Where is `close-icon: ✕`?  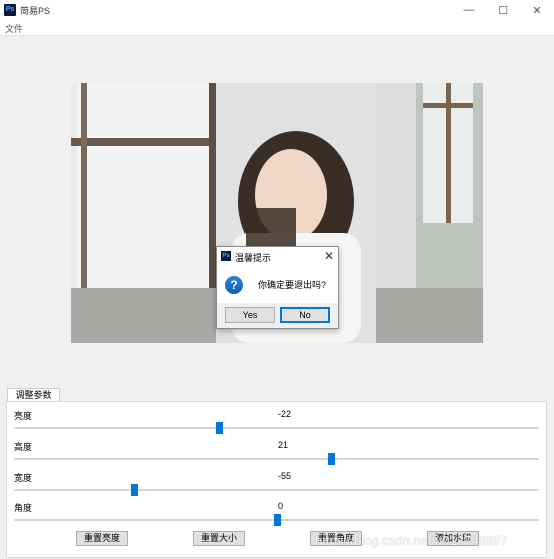
close-icon: ✕ is located at coordinates (537, 10).